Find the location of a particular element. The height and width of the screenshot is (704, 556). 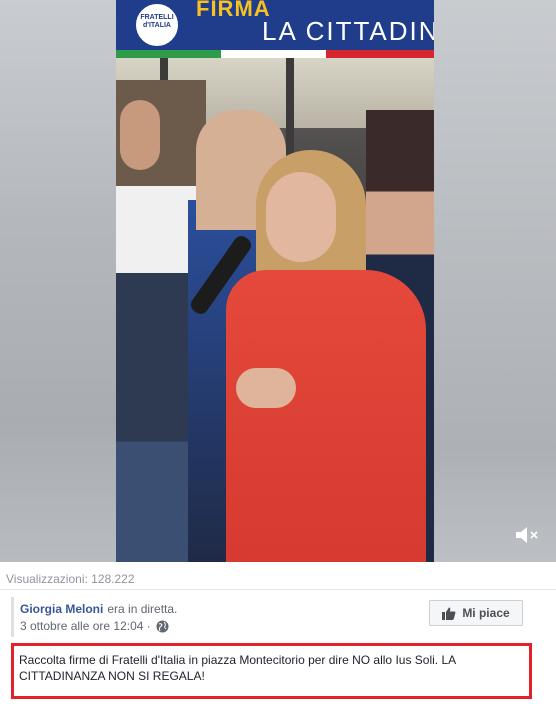

author-row: Giorgia Meloni era in diretta. is located at coordinates (98, 609).